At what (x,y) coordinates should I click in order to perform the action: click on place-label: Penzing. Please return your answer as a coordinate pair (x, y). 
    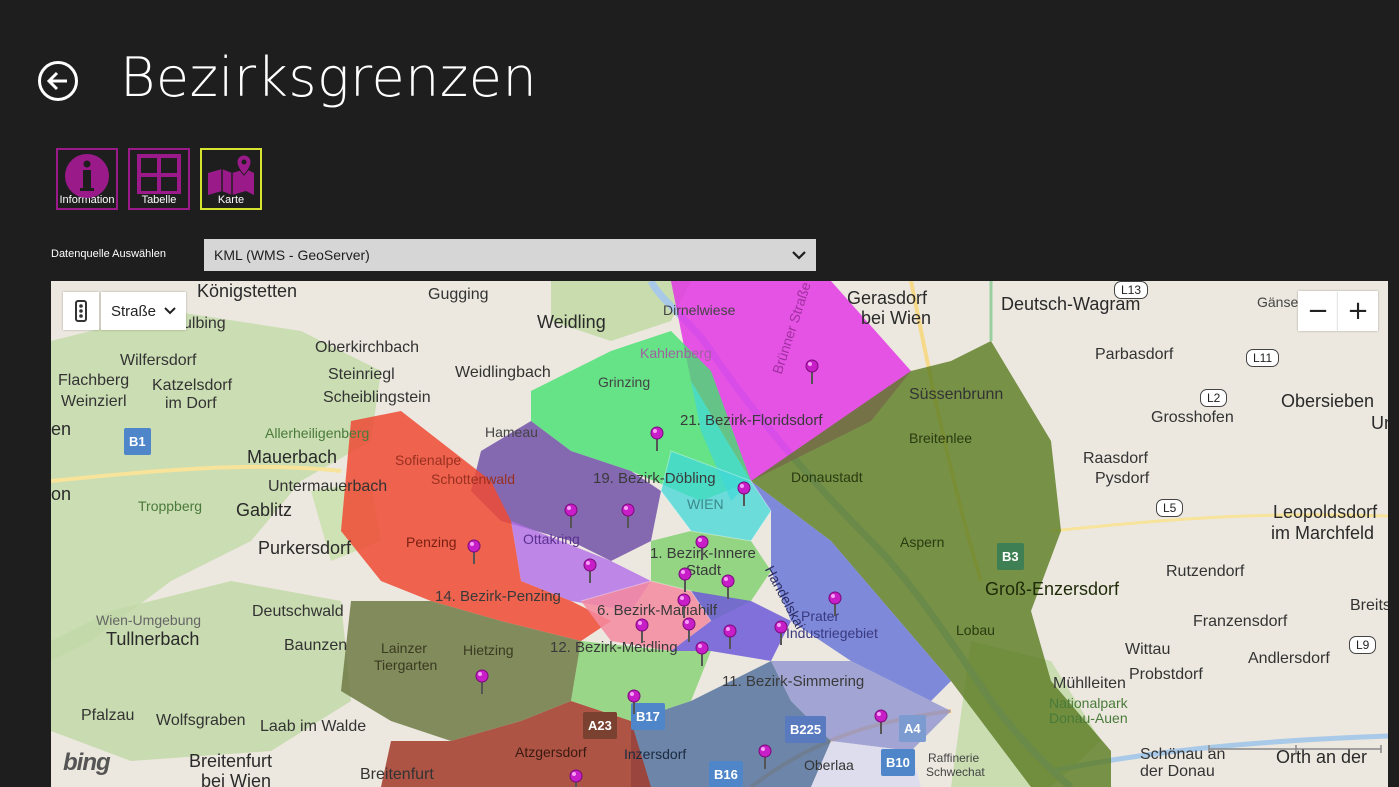
    Looking at the image, I should click on (431, 542).